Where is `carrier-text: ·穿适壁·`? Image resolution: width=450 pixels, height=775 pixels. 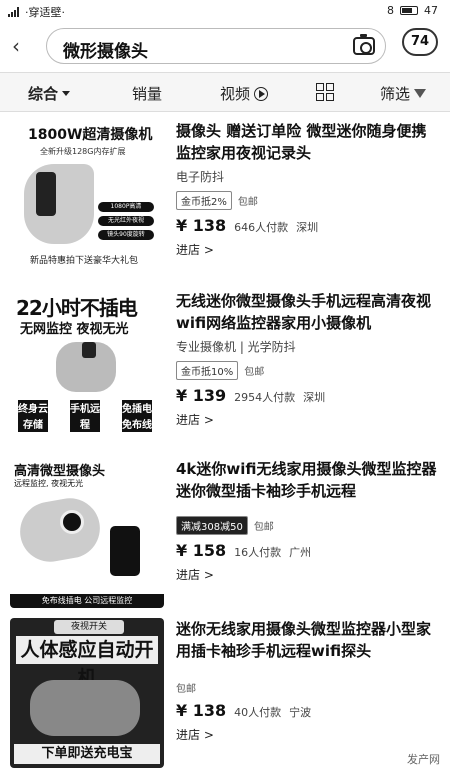 carrier-text: ·穿适壁· is located at coordinates (45, 12).